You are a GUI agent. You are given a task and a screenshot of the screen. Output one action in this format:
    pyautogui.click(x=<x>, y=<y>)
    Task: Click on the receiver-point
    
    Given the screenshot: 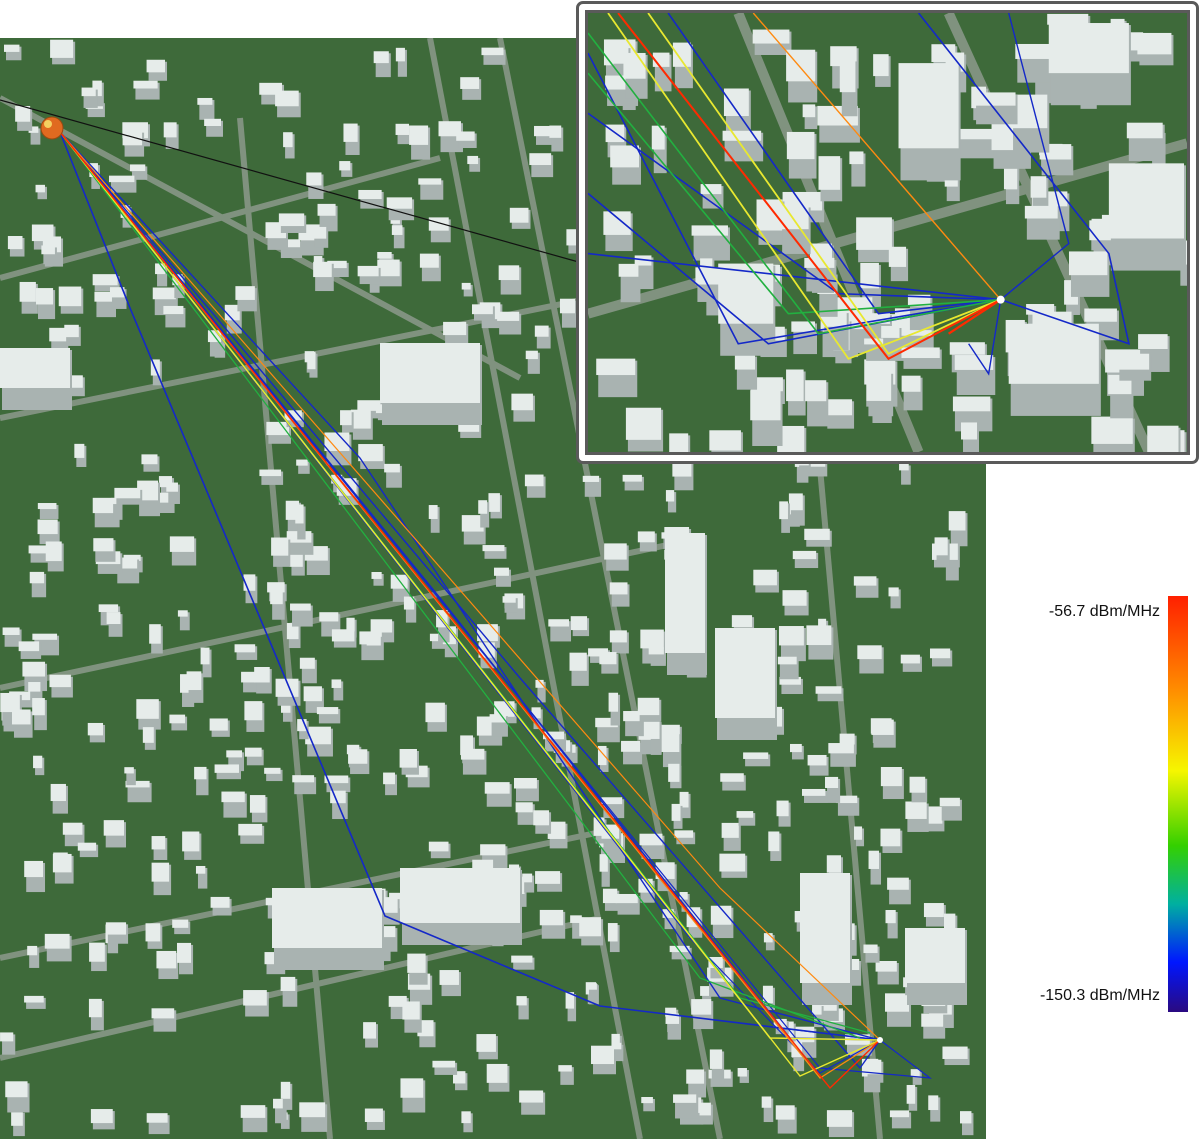 What is the action you would take?
    pyautogui.click(x=880, y=1040)
    